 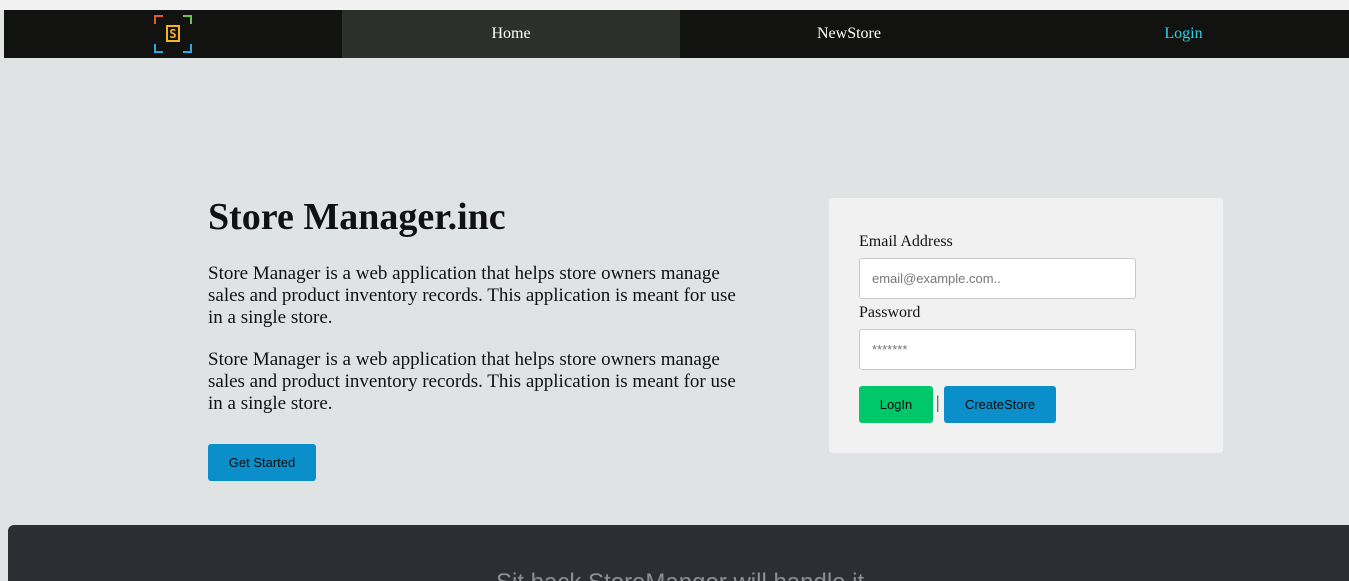 What do you see at coordinates (997, 349) in the screenshot?
I see `password-field` at bounding box center [997, 349].